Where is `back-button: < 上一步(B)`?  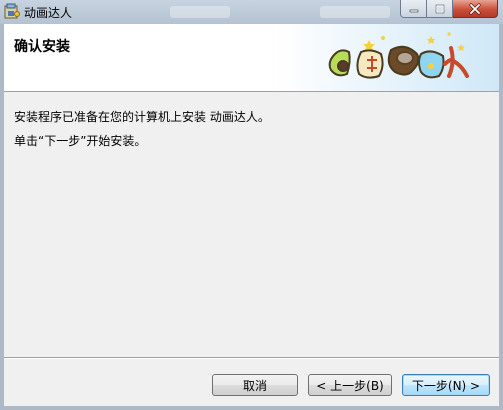
back-button: < 上一步(B) is located at coordinates (350, 385).